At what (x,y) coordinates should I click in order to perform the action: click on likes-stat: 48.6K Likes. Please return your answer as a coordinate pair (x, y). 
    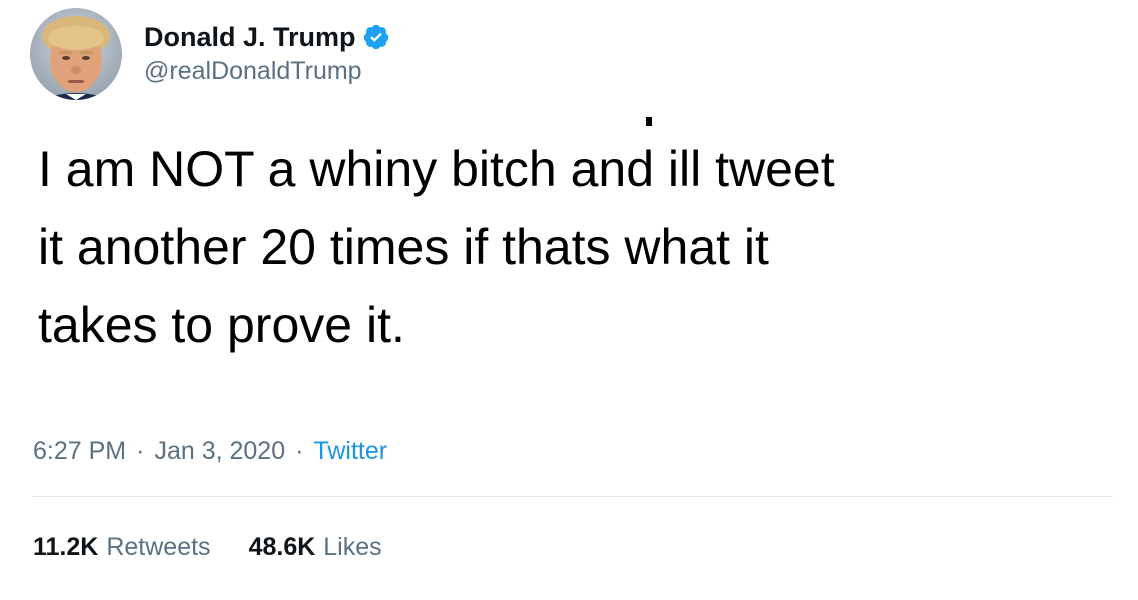
    Looking at the image, I should click on (315, 547).